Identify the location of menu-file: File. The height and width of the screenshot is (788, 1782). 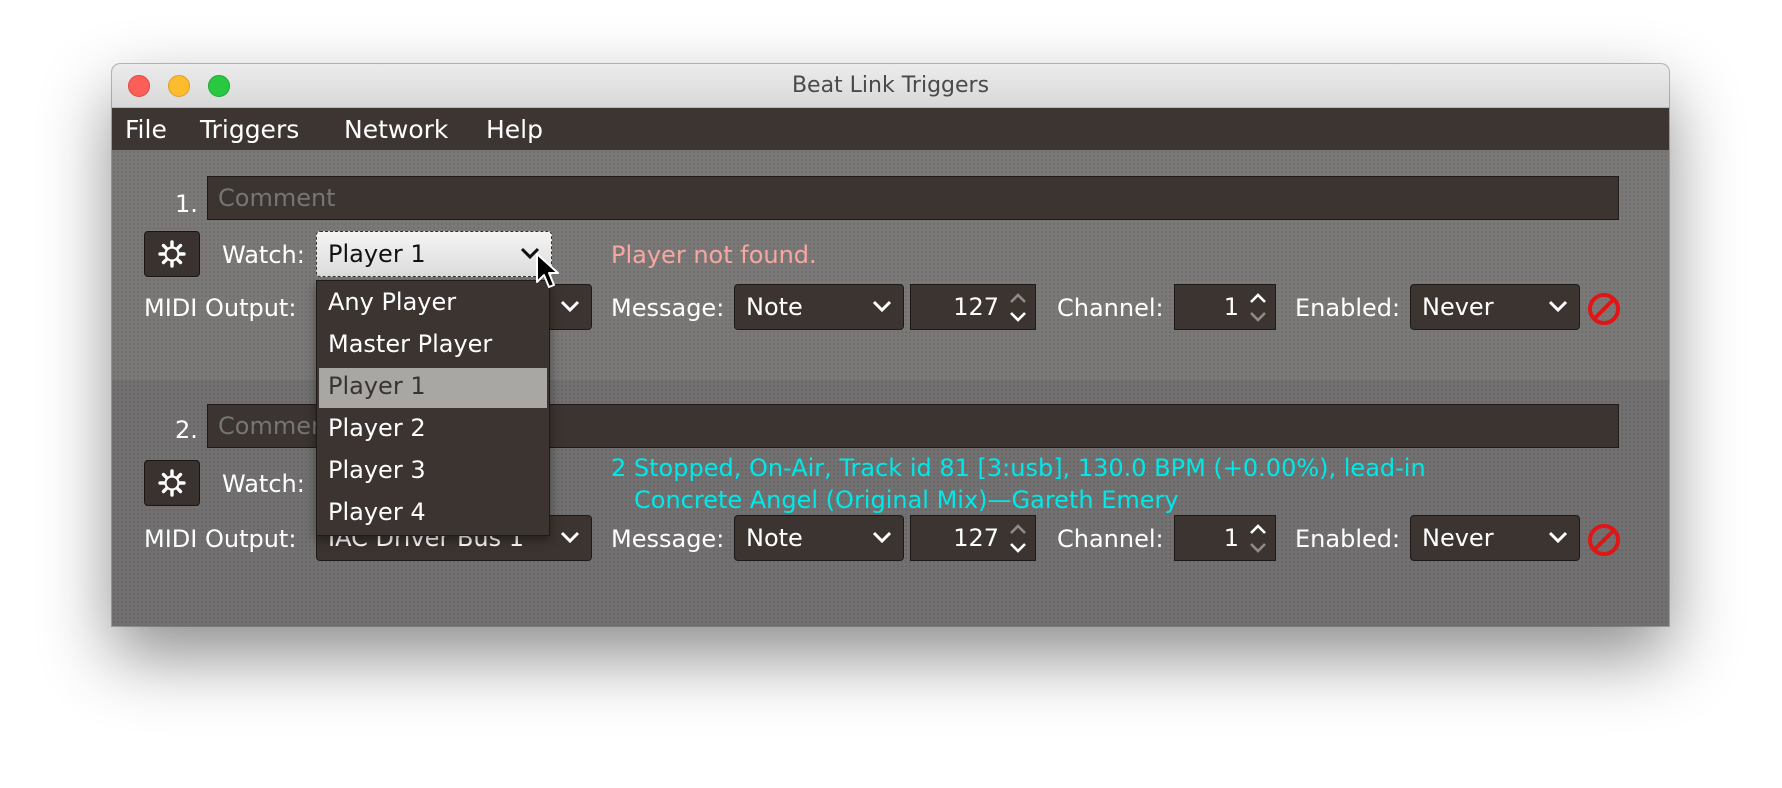
(146, 129).